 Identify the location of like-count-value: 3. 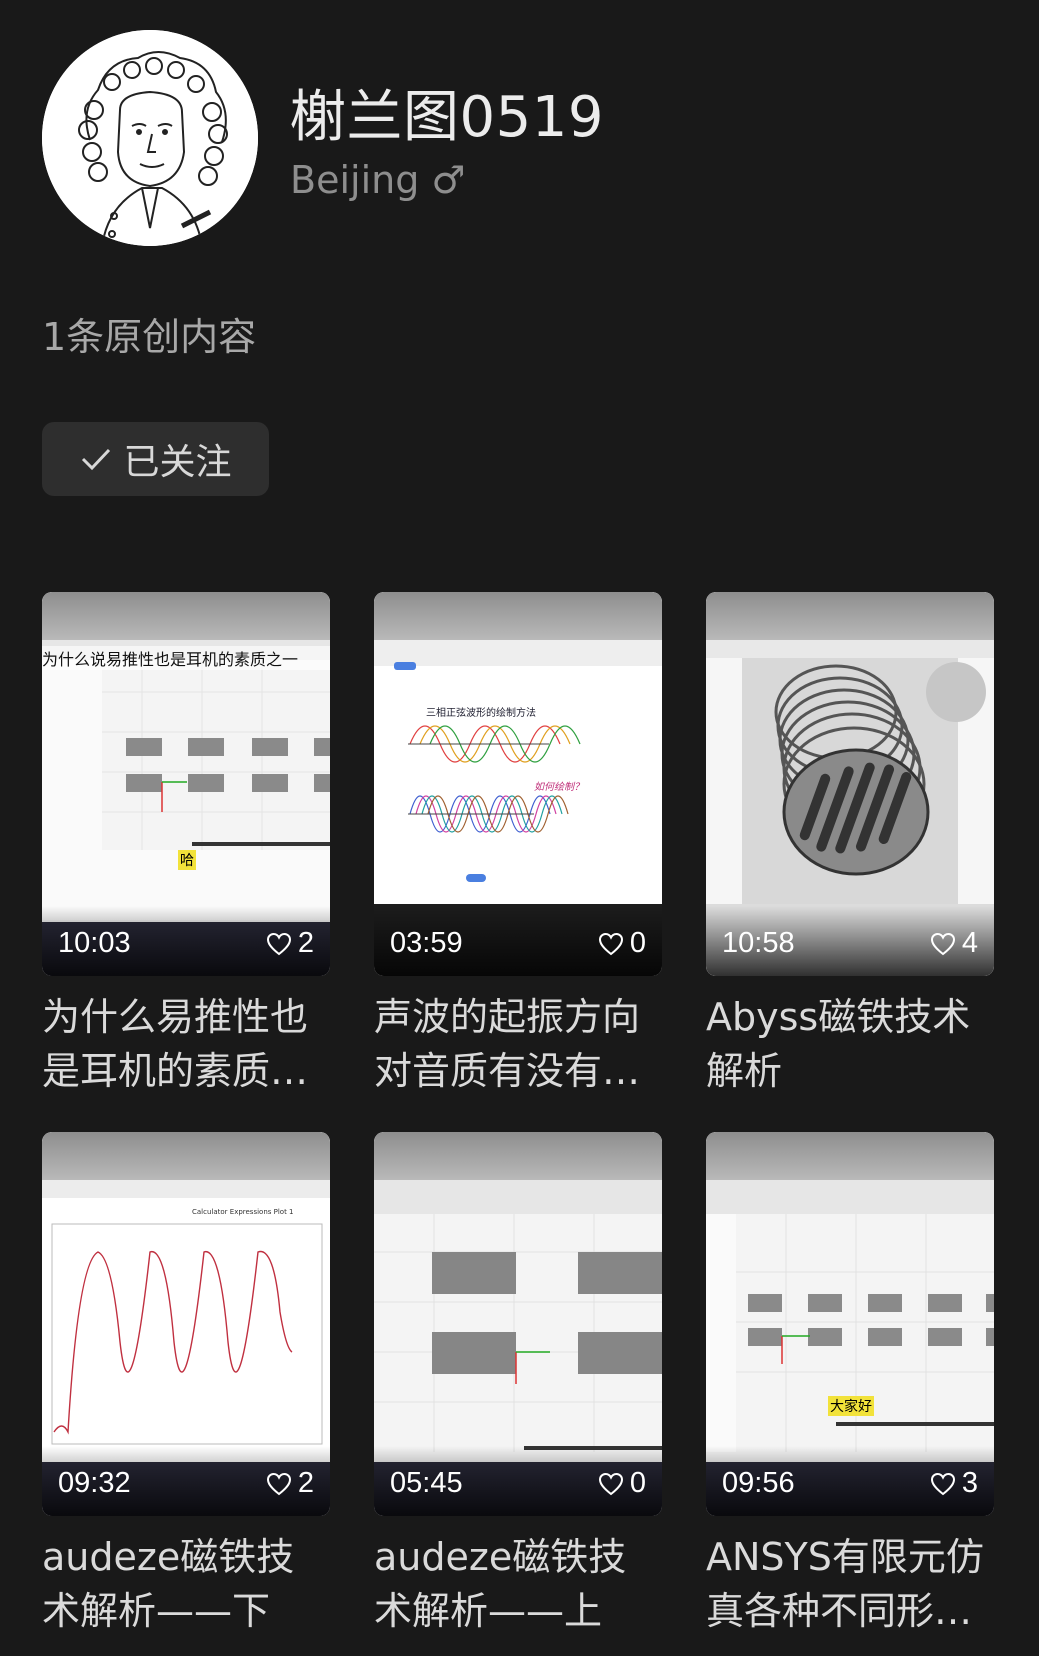
(969, 1483).